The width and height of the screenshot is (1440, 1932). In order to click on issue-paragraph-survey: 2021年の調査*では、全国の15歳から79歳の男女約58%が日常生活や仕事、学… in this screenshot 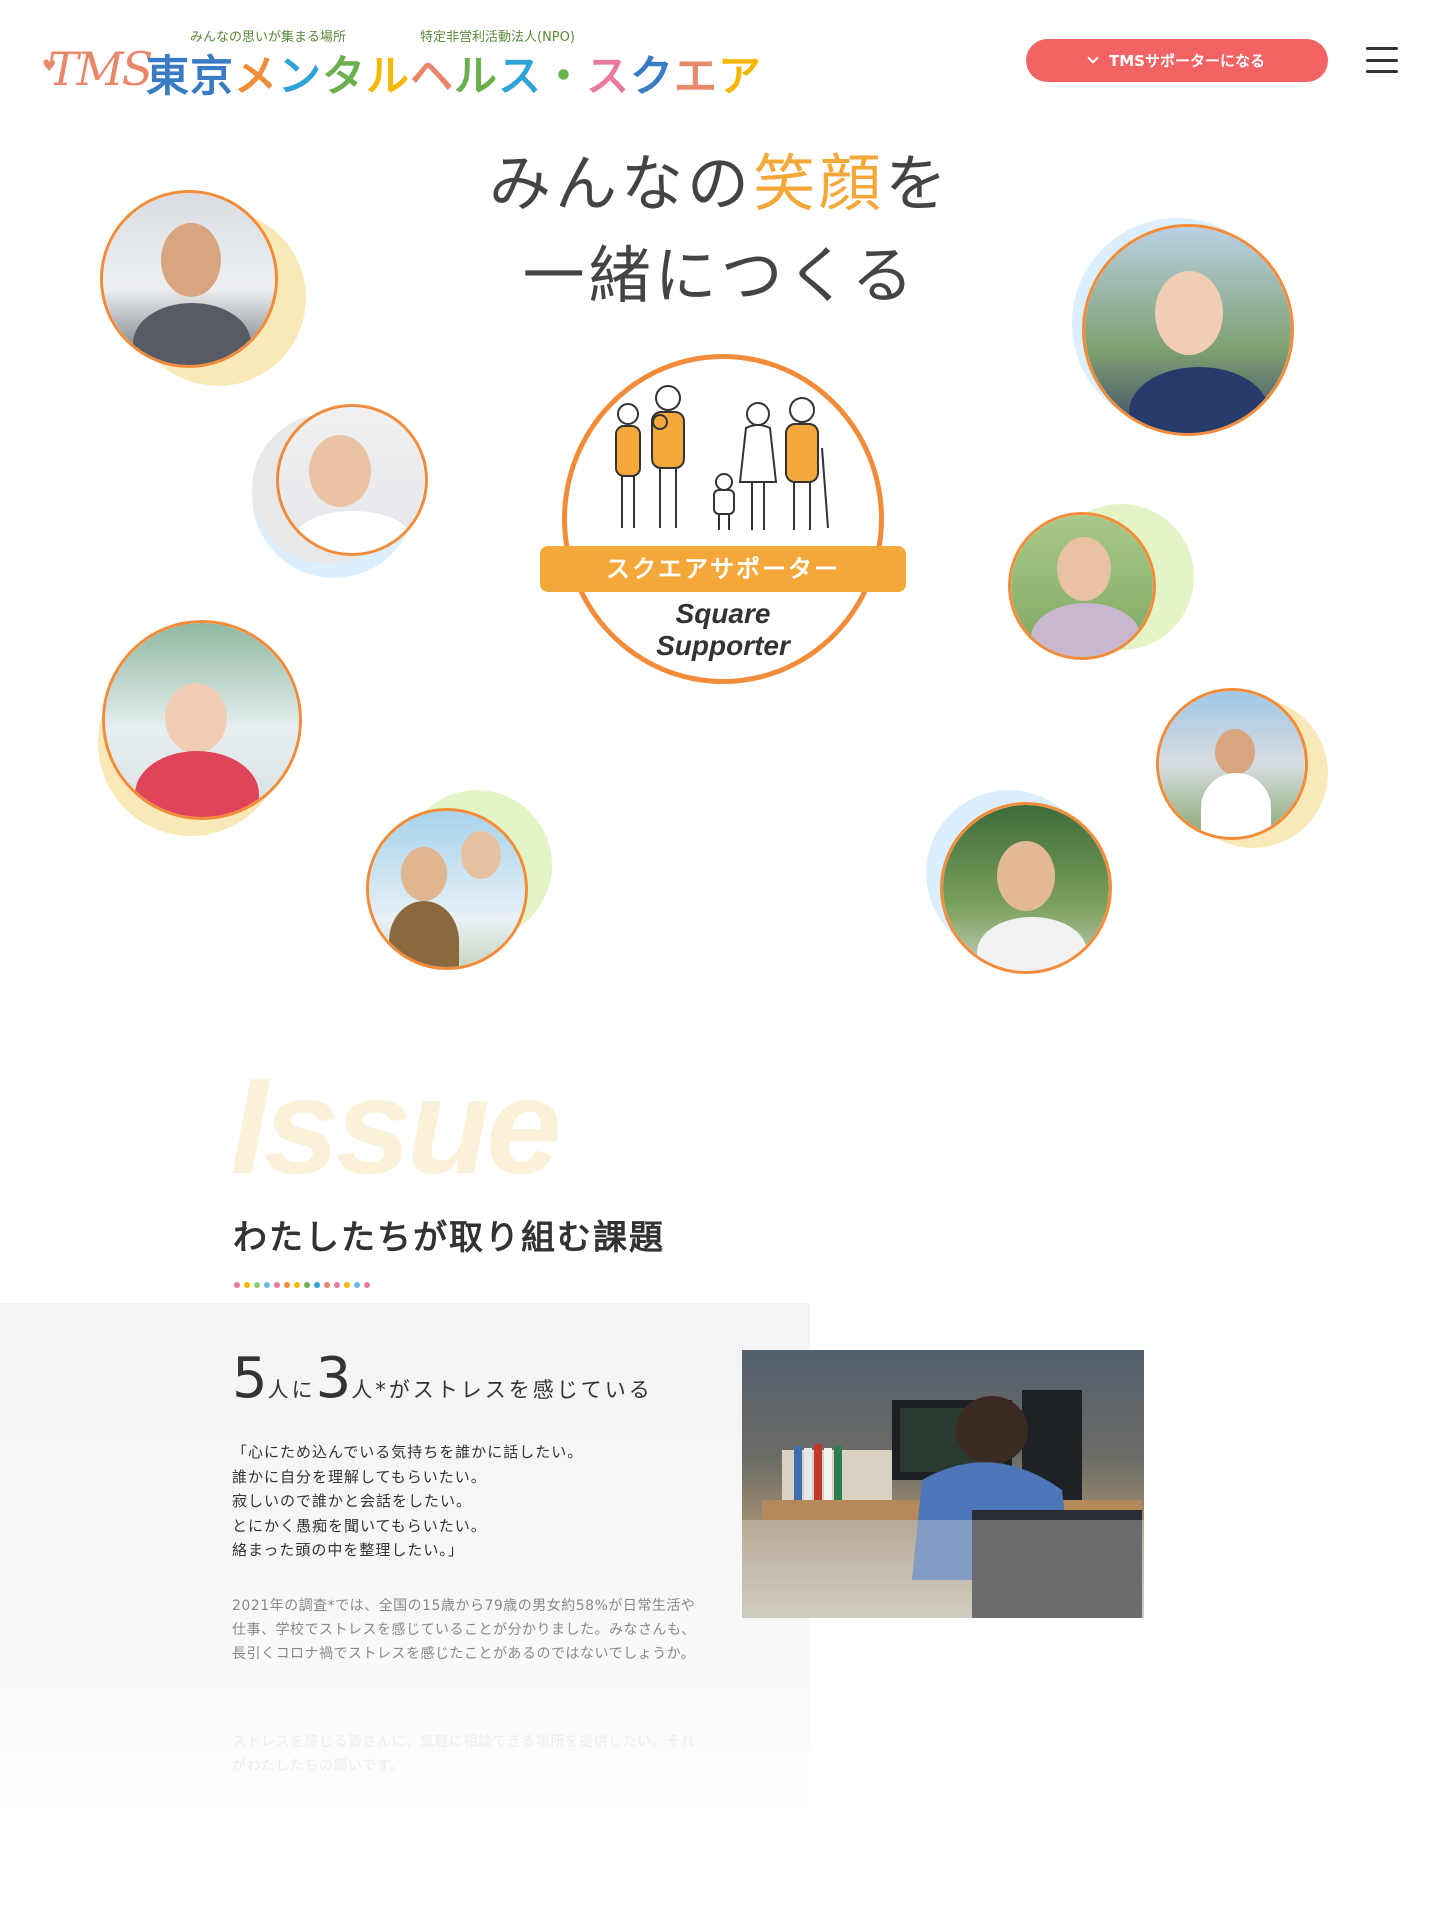, I will do `click(464, 1630)`.